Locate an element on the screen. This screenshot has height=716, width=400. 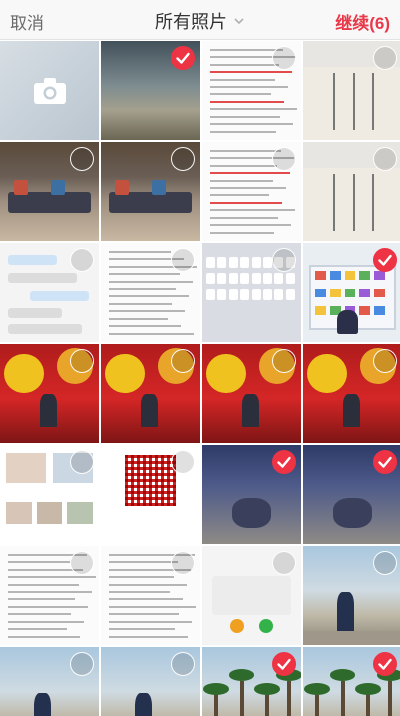
top-bar: 取消 所有照片 继续(6) is located at coordinates (200, 20).